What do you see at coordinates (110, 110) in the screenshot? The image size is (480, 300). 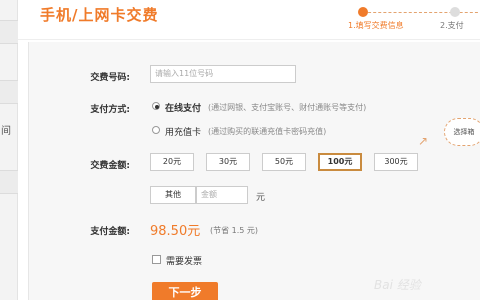 I see `payment-label: 支付方式:` at bounding box center [110, 110].